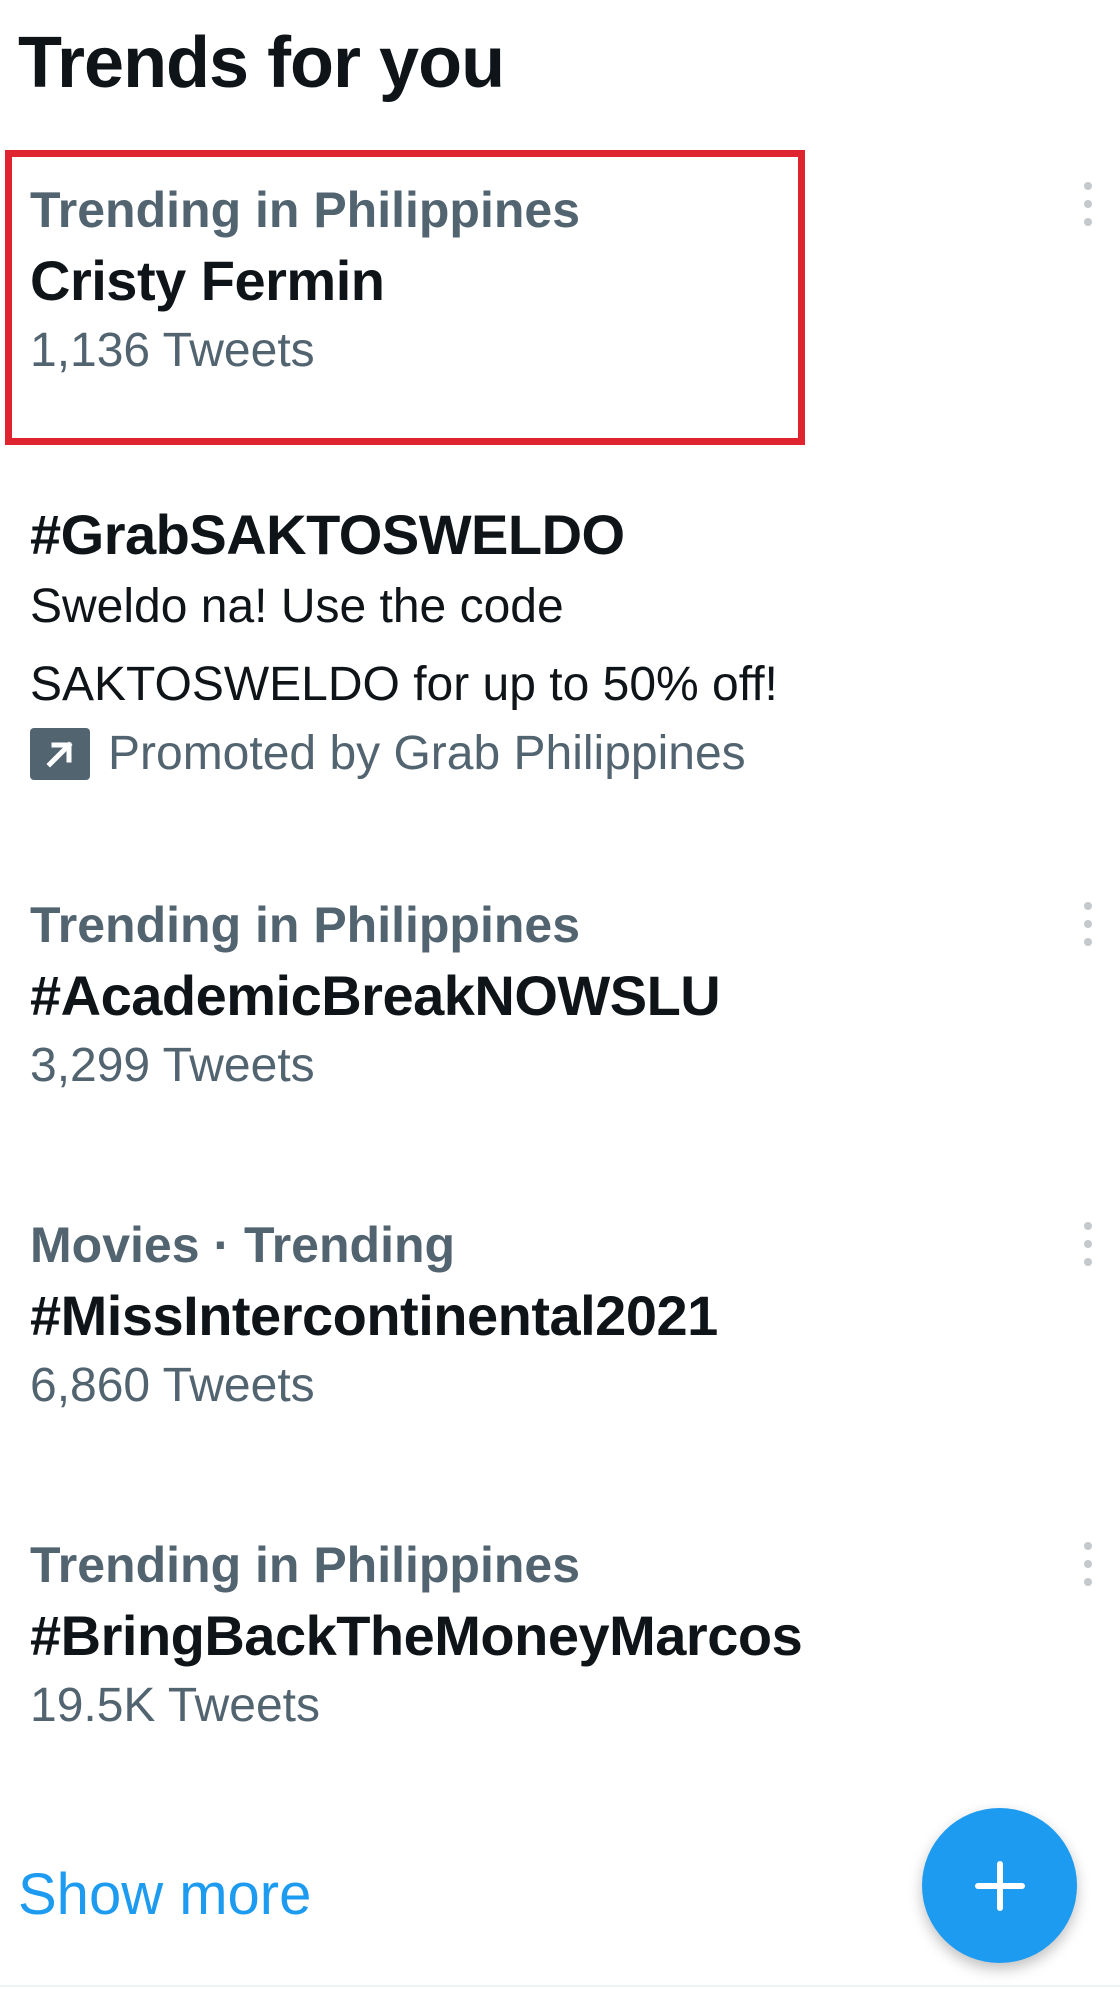 Image resolution: width=1120 pixels, height=1992 pixels. What do you see at coordinates (560, 1986) in the screenshot?
I see `divider` at bounding box center [560, 1986].